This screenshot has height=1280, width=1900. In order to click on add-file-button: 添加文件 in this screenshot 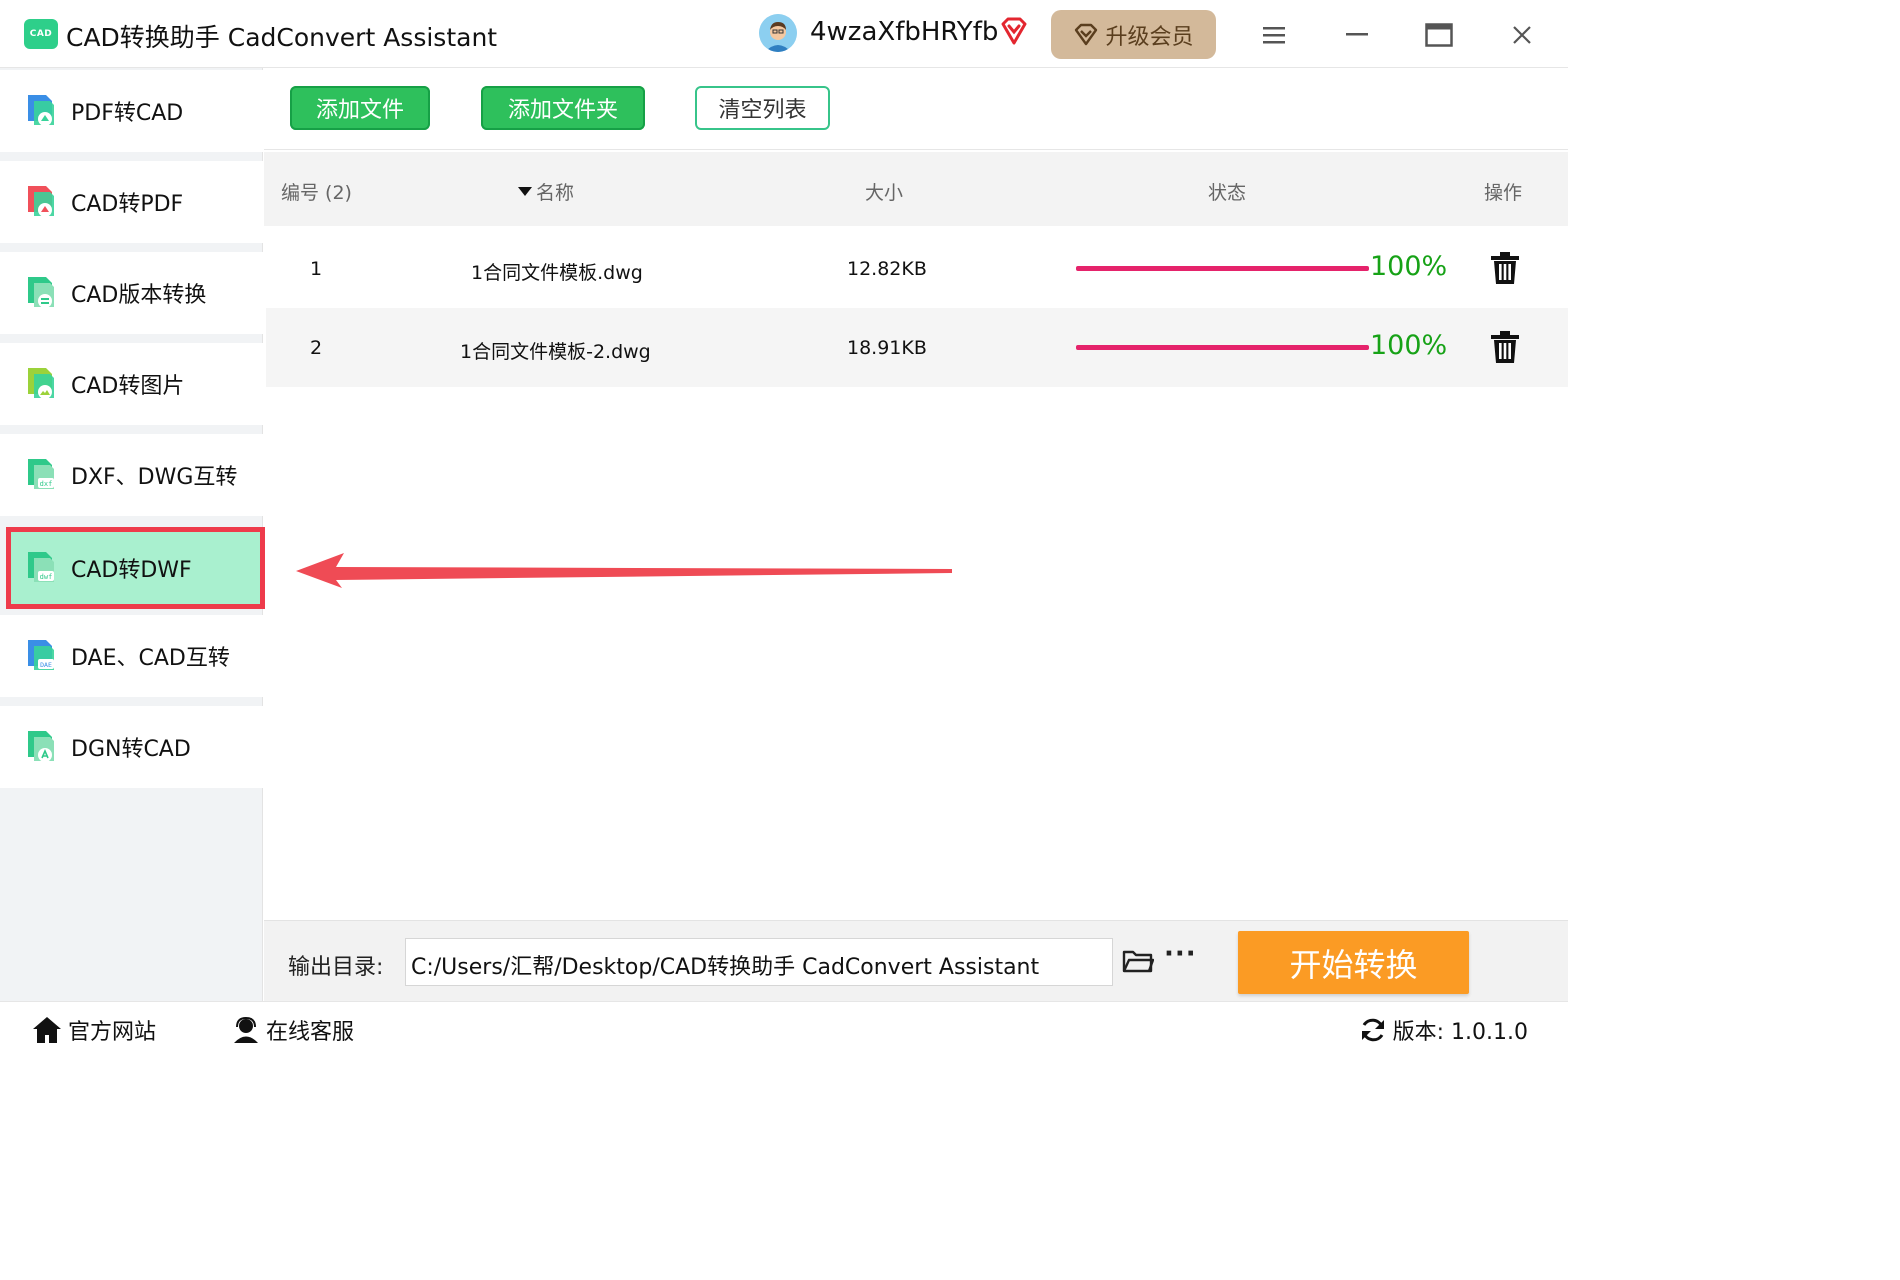, I will do `click(360, 108)`.